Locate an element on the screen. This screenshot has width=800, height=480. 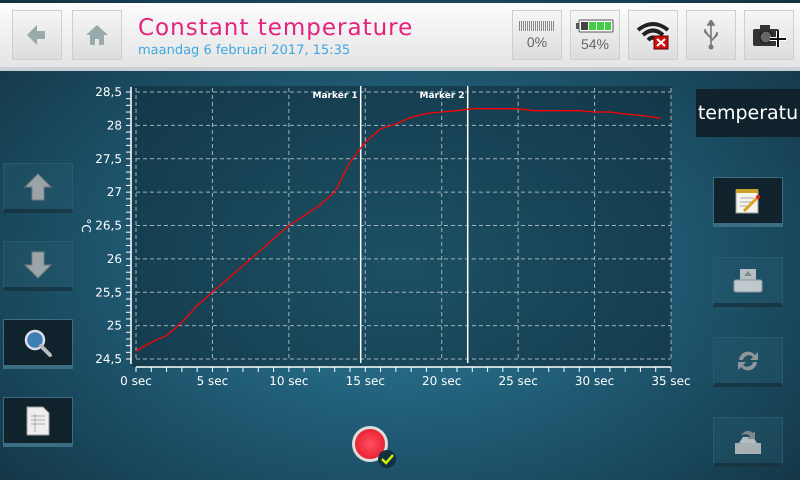
report-button is located at coordinates (38, 422).